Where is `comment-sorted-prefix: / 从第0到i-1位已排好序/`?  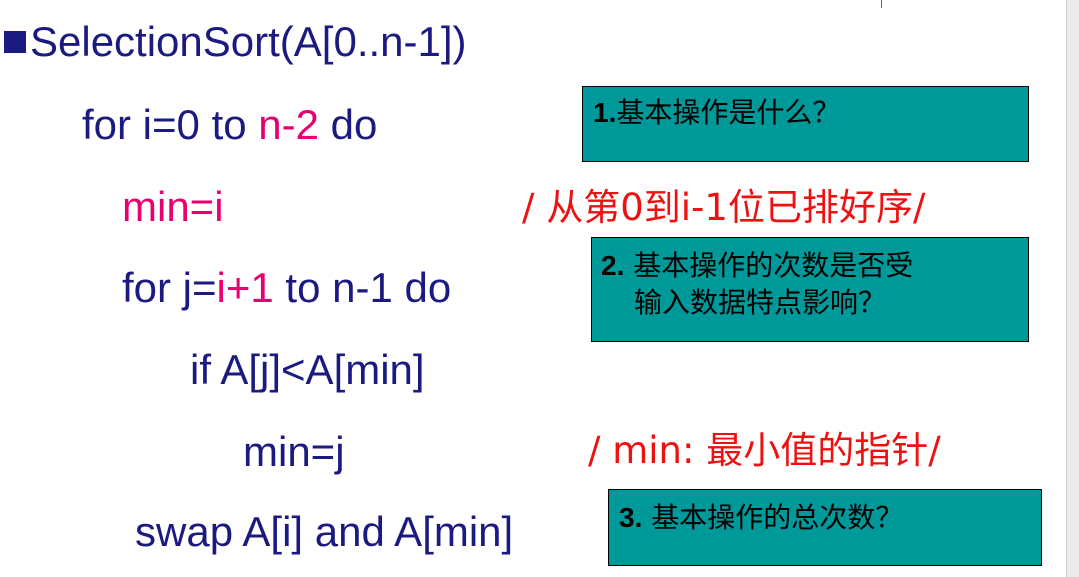 comment-sorted-prefix: / 从第0到i-1位已排好序/ is located at coordinates (724, 207).